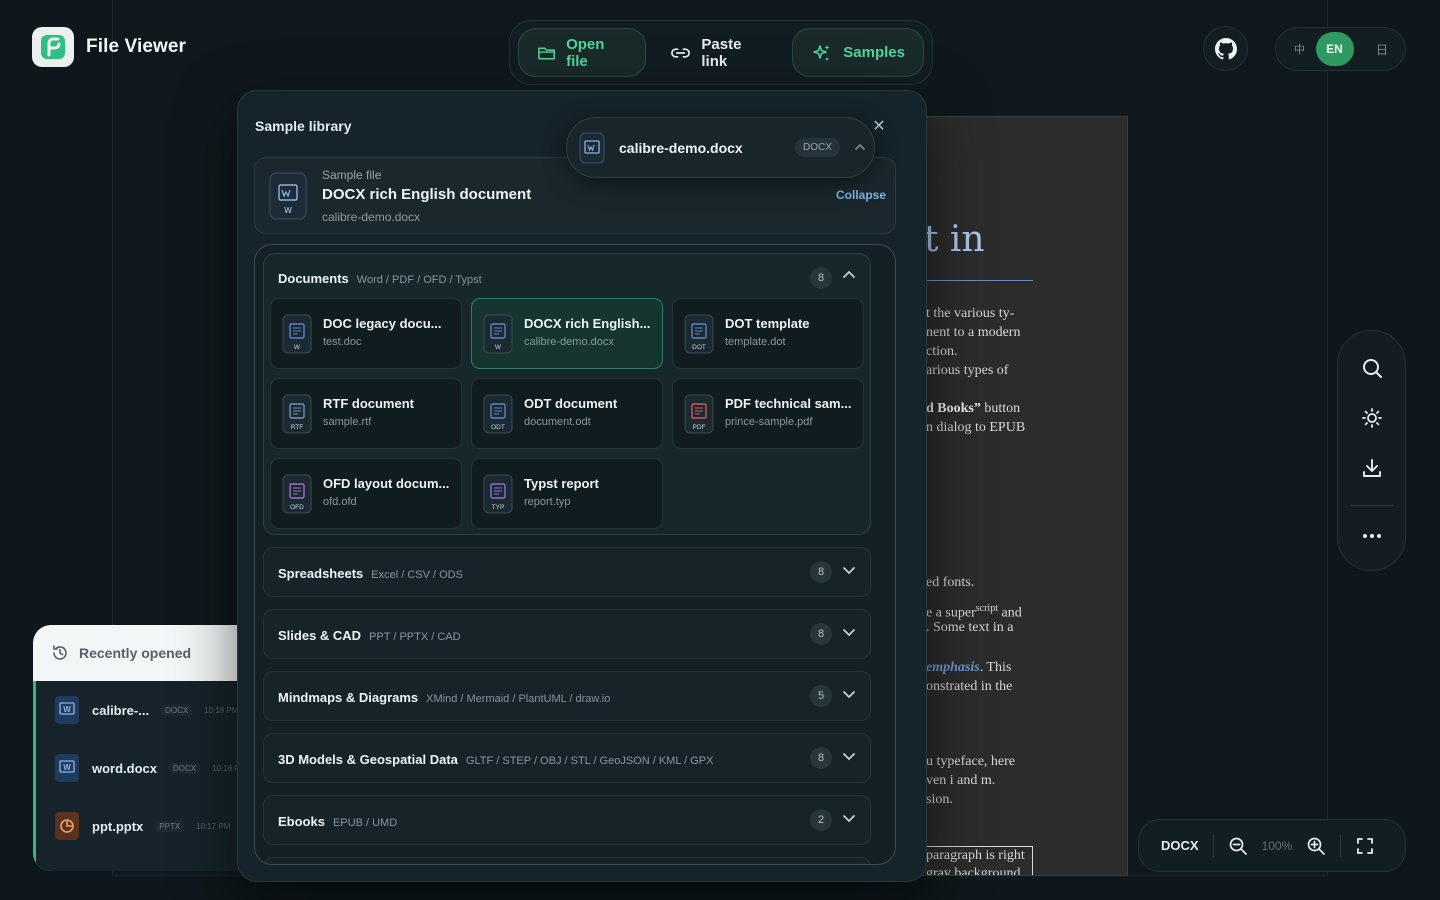 The height and width of the screenshot is (900, 1440). I want to click on group-count-badge: 5, so click(821, 696).